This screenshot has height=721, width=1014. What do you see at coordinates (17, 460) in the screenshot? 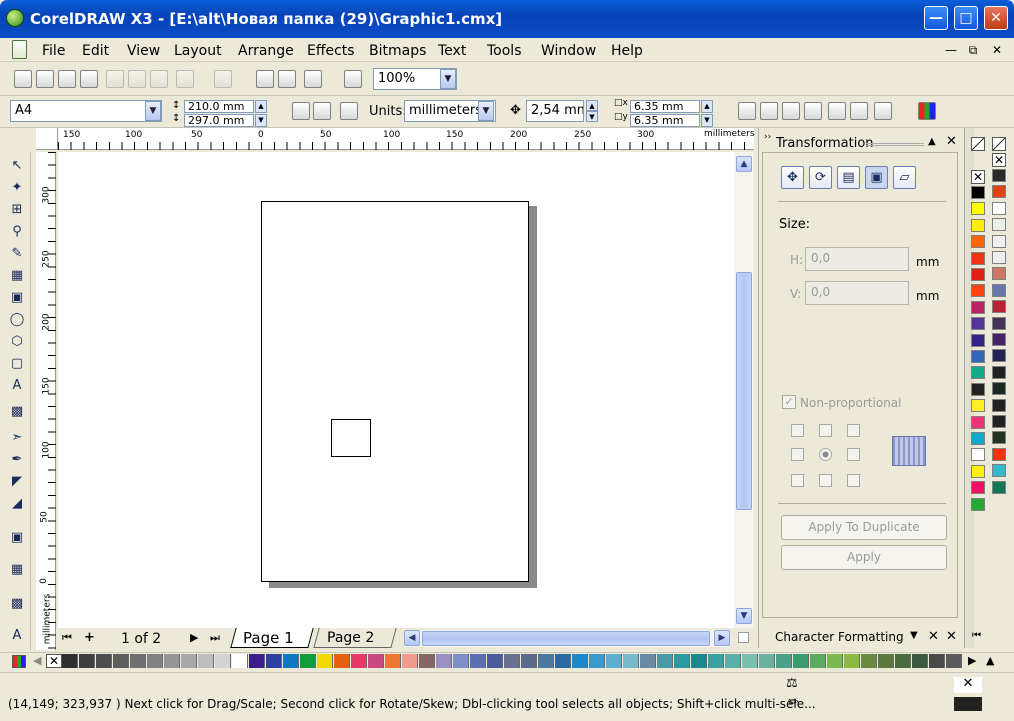
I see `outline-tool-icon: ✒` at bounding box center [17, 460].